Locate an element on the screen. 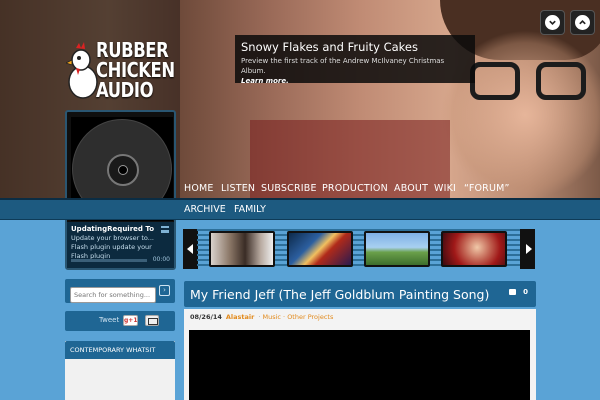 The width and height of the screenshot is (600, 400). nav-production: PRODUCTION is located at coordinates (355, 188).